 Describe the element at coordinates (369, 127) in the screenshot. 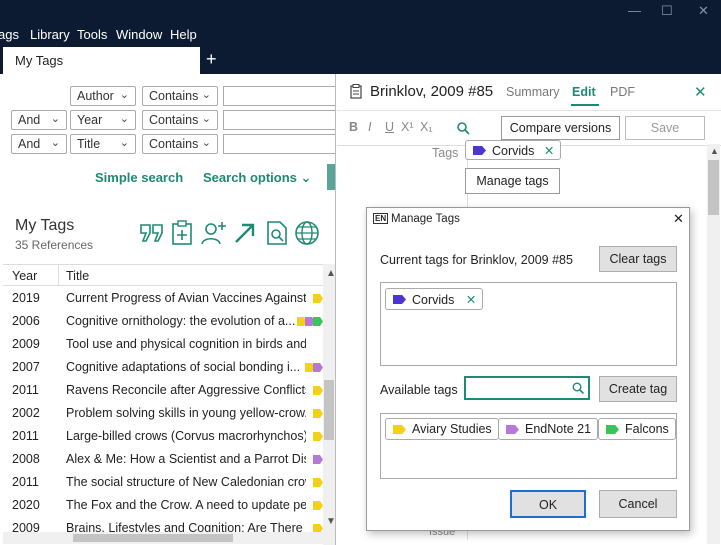

I see `italic-button: I` at that location.